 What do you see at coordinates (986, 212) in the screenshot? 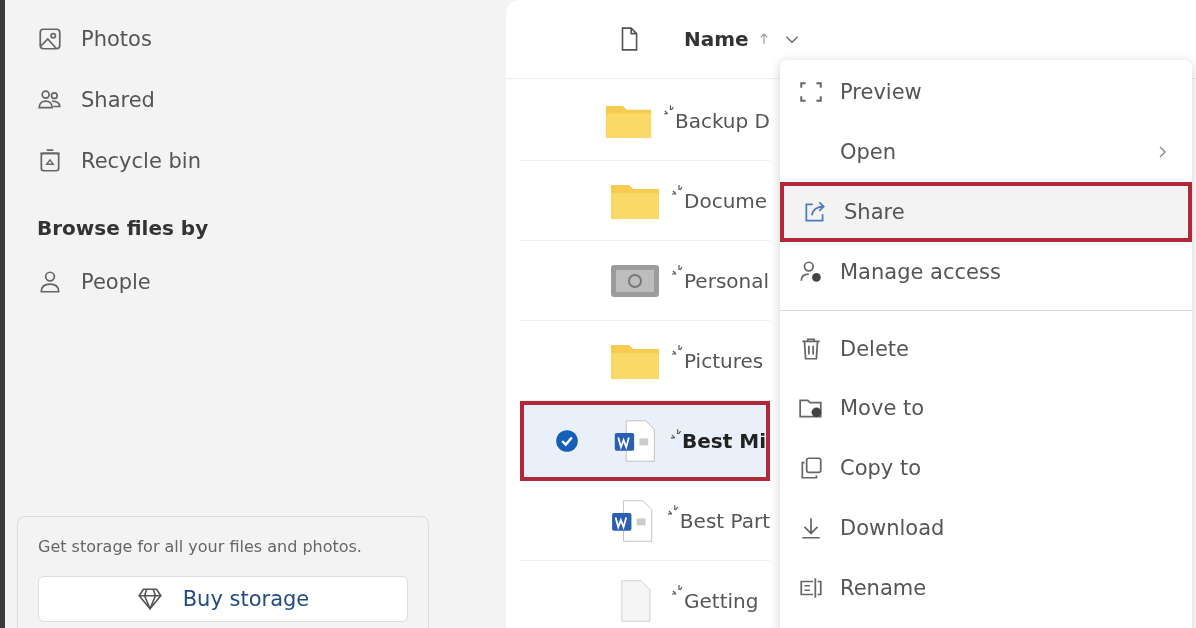
I see `menu-item: Share` at bounding box center [986, 212].